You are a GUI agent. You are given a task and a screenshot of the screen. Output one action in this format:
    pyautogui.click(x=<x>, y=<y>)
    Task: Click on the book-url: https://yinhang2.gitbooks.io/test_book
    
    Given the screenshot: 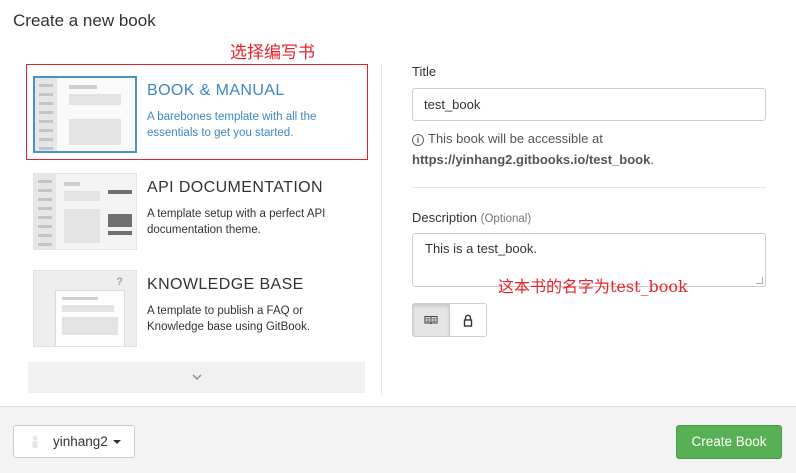 What is the action you would take?
    pyautogui.click(x=531, y=159)
    